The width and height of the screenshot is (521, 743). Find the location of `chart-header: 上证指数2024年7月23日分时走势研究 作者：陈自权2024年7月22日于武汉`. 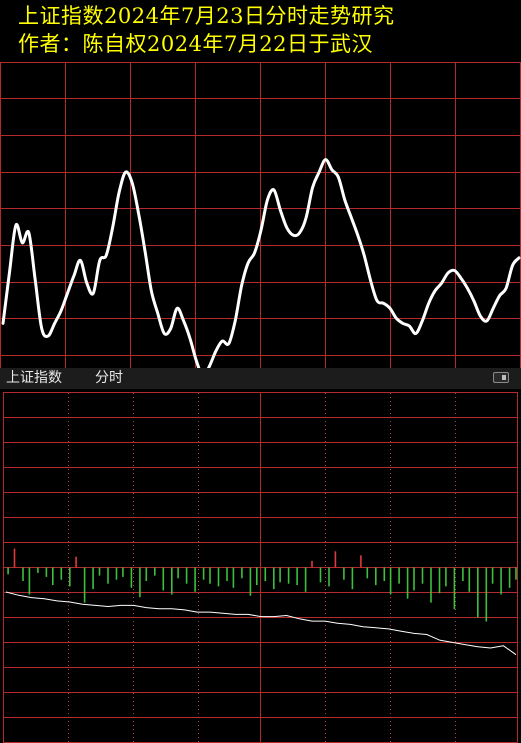

chart-header: 上证指数2024年7月23日分时走势研究 作者：陈自权2024年7月22日于武汉 is located at coordinates (260, 32).